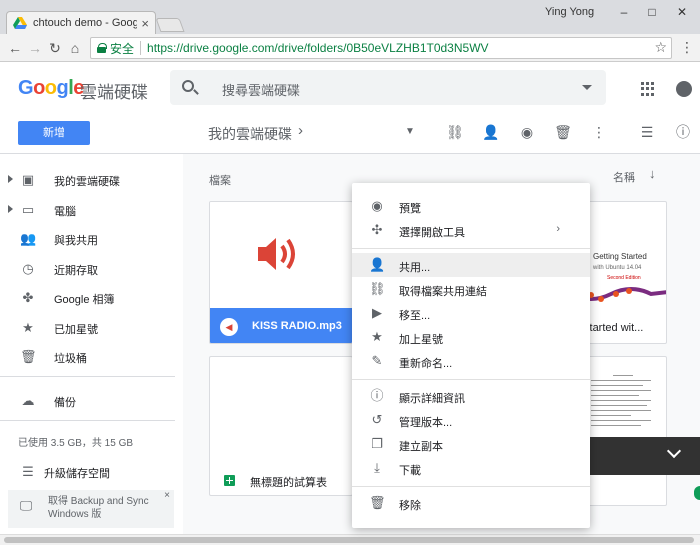 This screenshot has width=700, height=545. I want to click on sort-direction-icon: ↓, so click(652, 173).